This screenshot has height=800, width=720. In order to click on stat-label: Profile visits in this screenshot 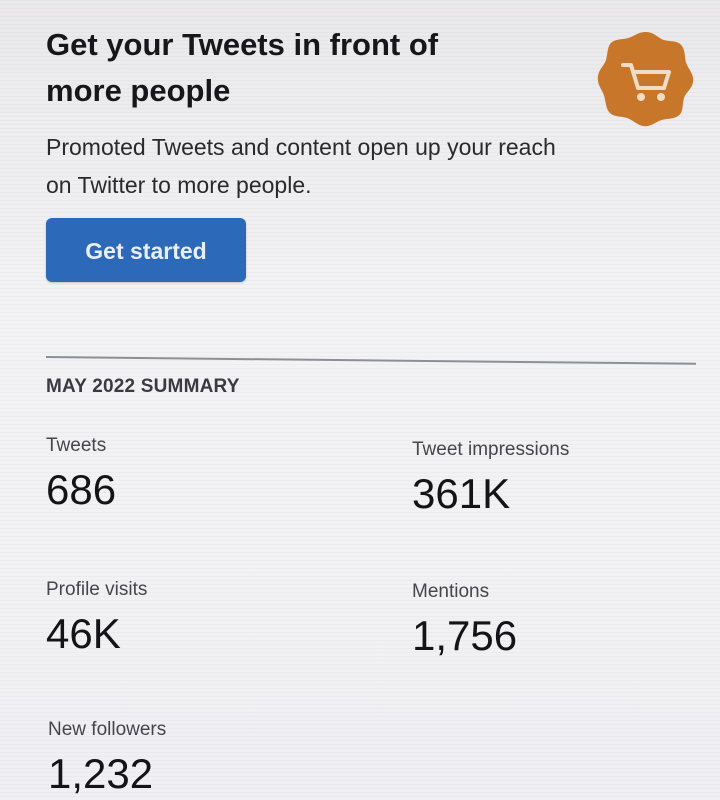, I will do `click(97, 589)`.